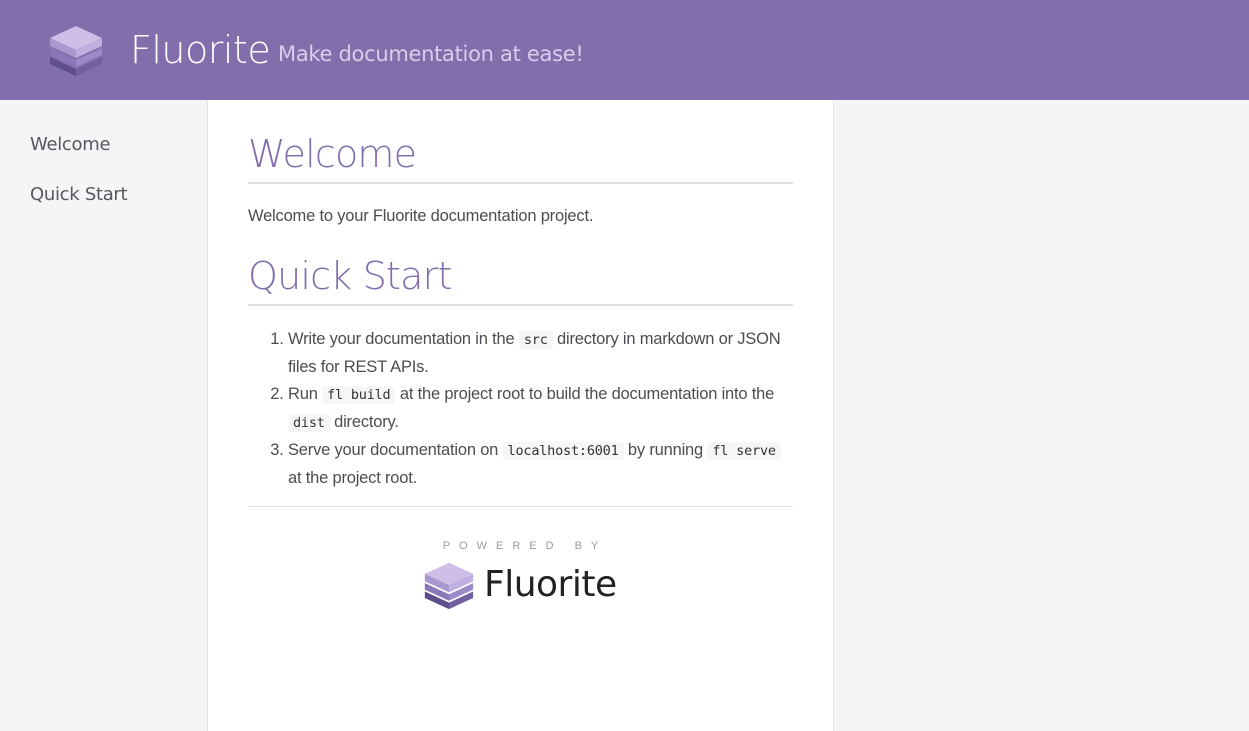 Image resolution: width=1249 pixels, height=731 pixels. What do you see at coordinates (525, 546) in the screenshot?
I see `powered-by-label: POWERED BY` at bounding box center [525, 546].